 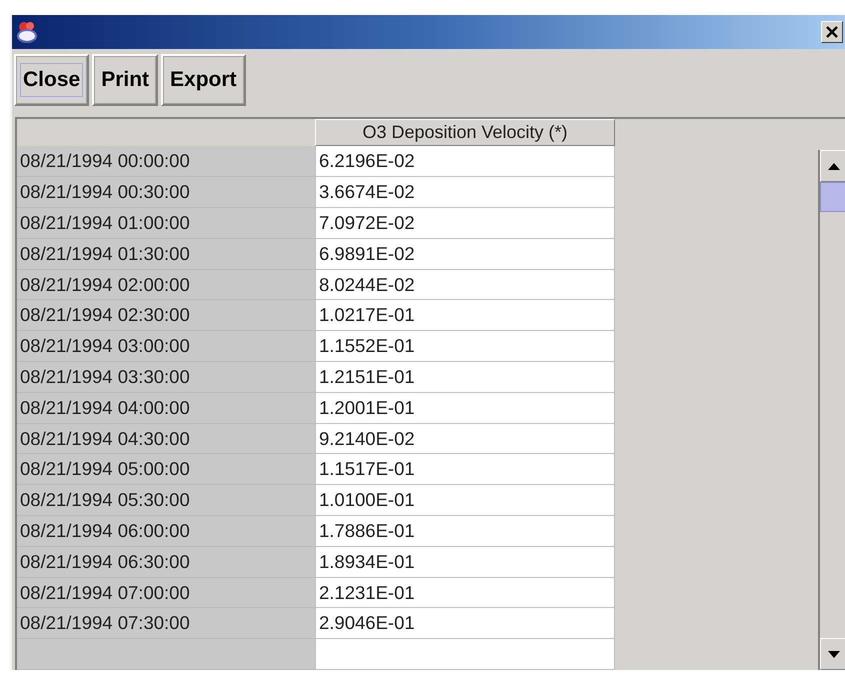 I want to click on scroll-thumb, so click(x=832, y=197).